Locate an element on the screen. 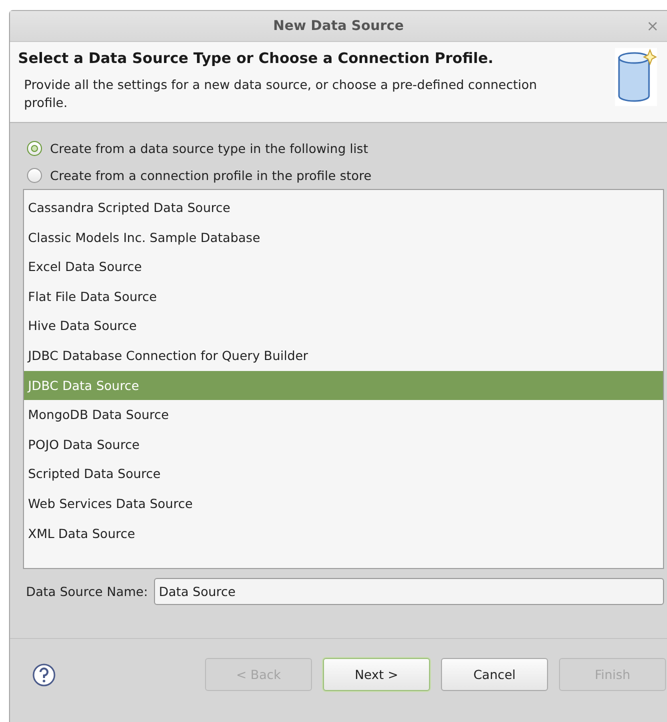 This screenshot has height=722, width=667. field-label: Data Source Name: is located at coordinates (87, 591).